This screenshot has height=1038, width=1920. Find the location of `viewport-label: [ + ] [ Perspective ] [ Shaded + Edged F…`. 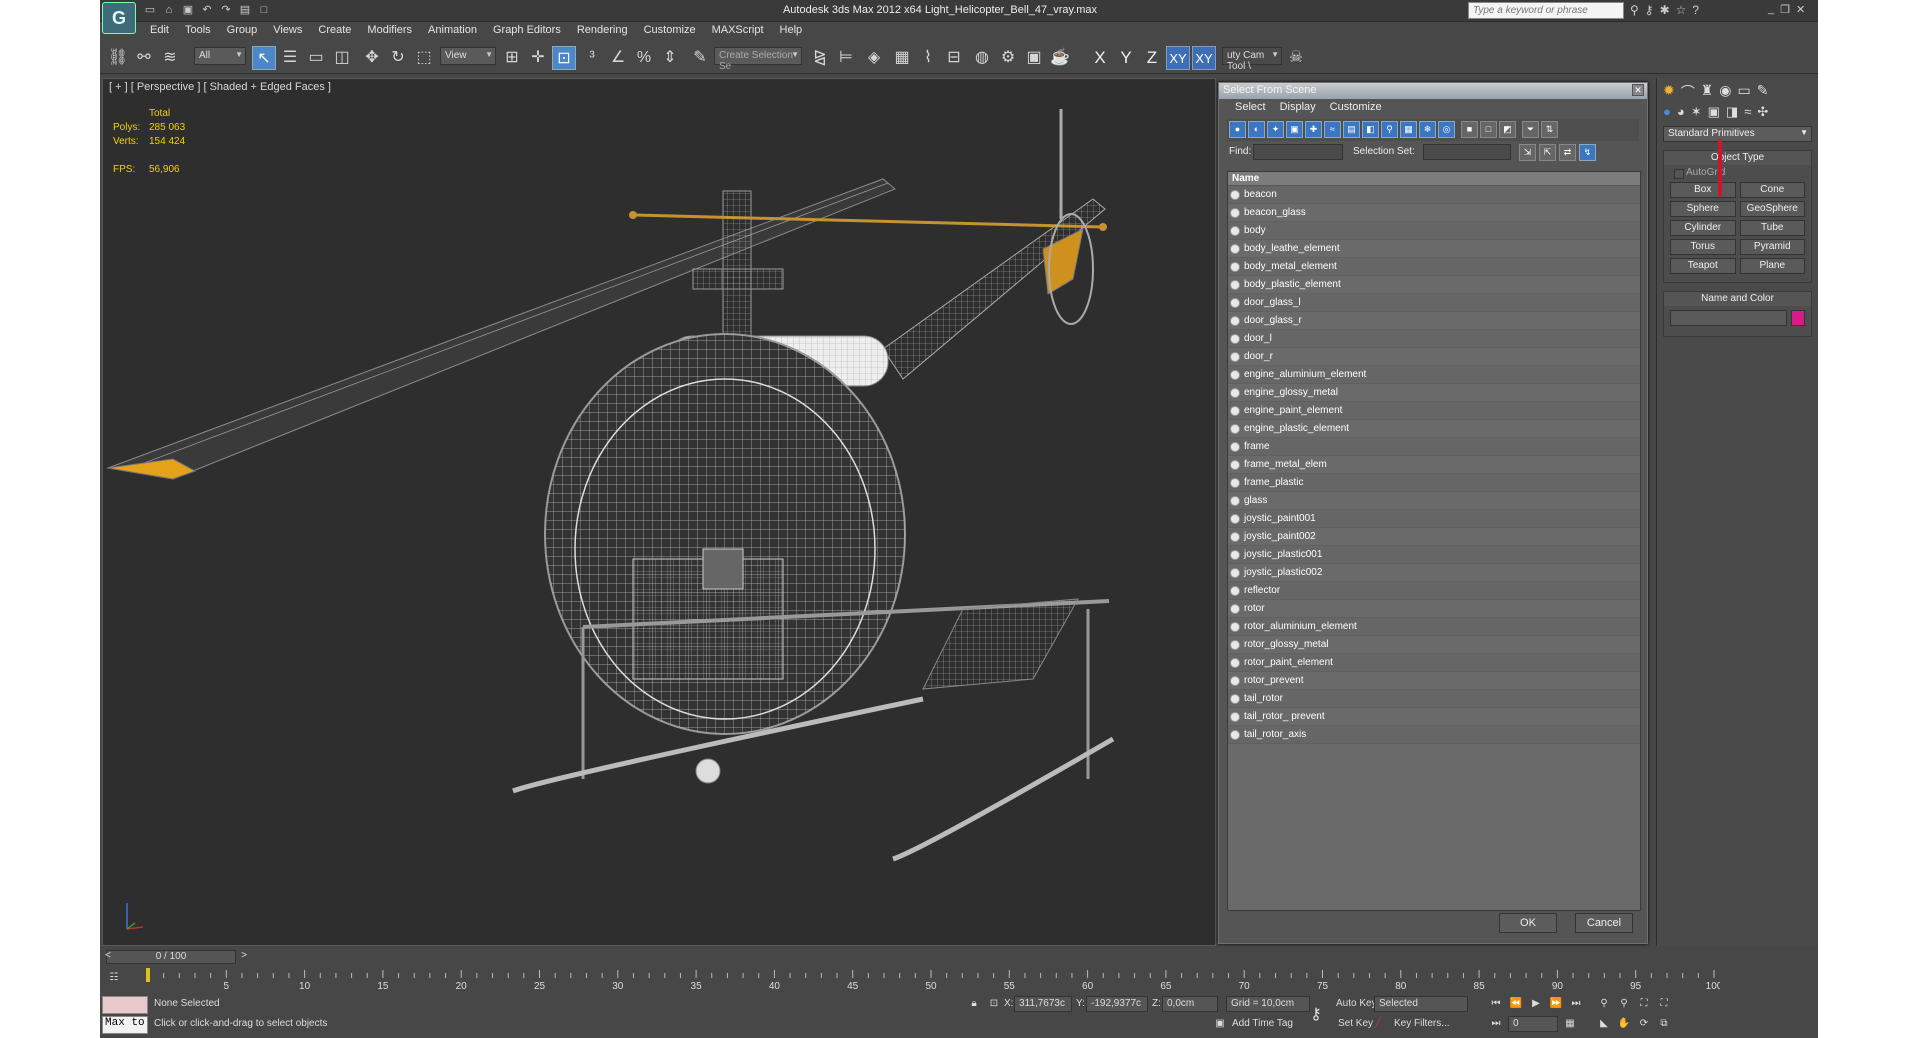

viewport-label: [ + ] [ Perspective ] [ Shaded + Edged F… is located at coordinates (220, 87).